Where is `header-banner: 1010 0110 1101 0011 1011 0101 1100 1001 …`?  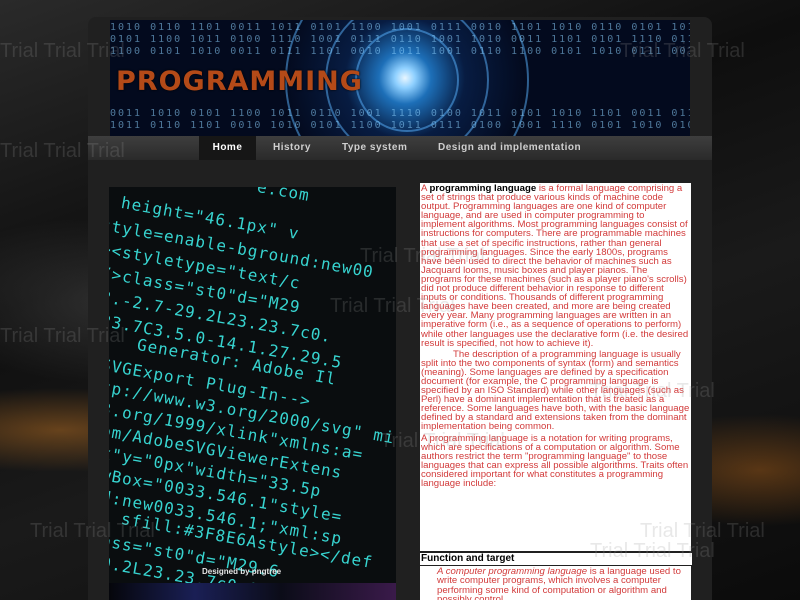
header-banner: 1010 0110 1101 0011 1011 0101 1100 1001 … is located at coordinates (400, 78).